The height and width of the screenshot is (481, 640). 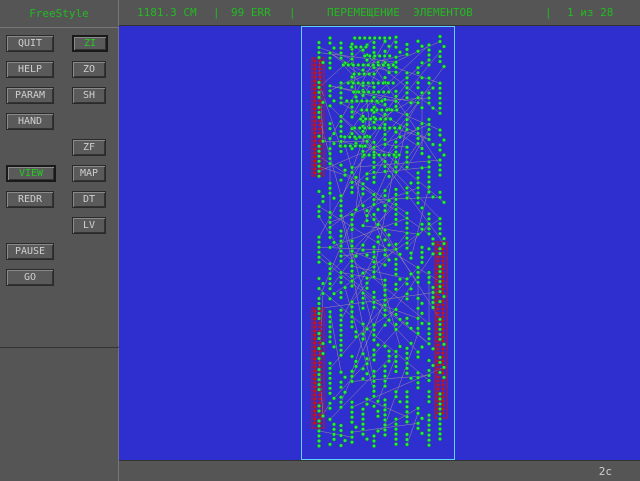 What do you see at coordinates (30, 199) in the screenshot?
I see `redraw-button: REDR` at bounding box center [30, 199].